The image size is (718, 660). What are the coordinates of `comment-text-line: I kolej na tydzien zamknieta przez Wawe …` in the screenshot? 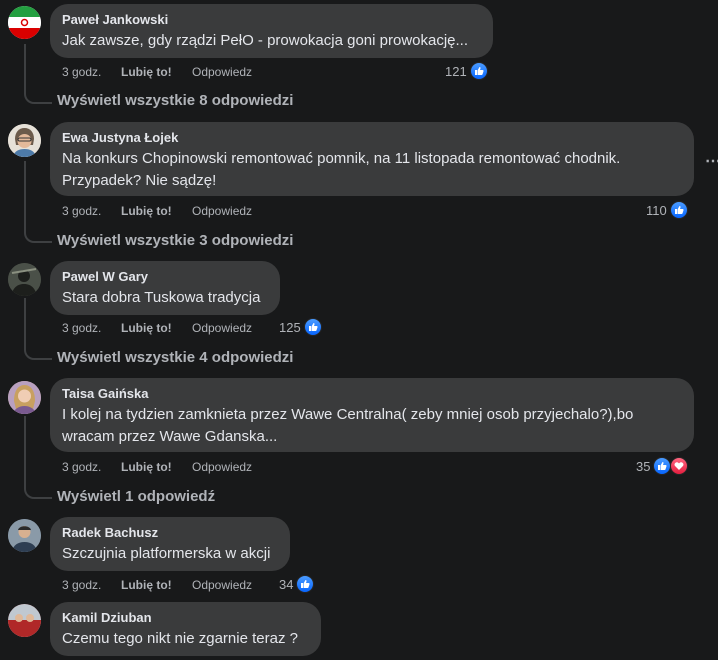 It's located at (348, 414).